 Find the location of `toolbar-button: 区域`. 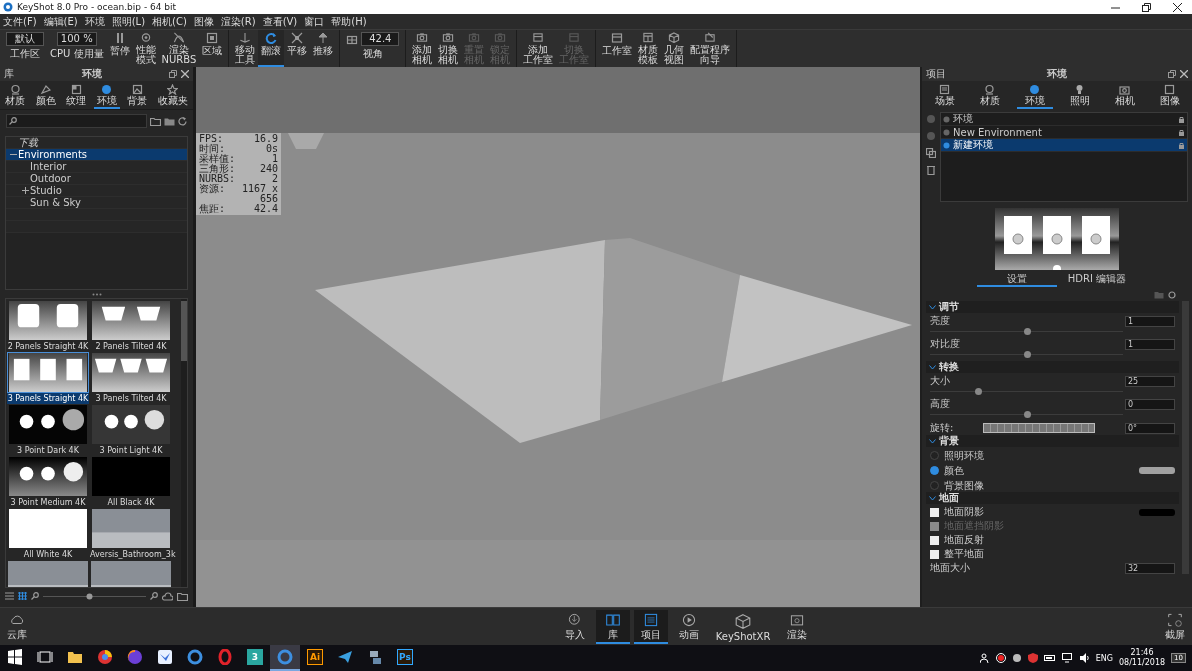

toolbar-button: 区域 is located at coordinates (212, 48).